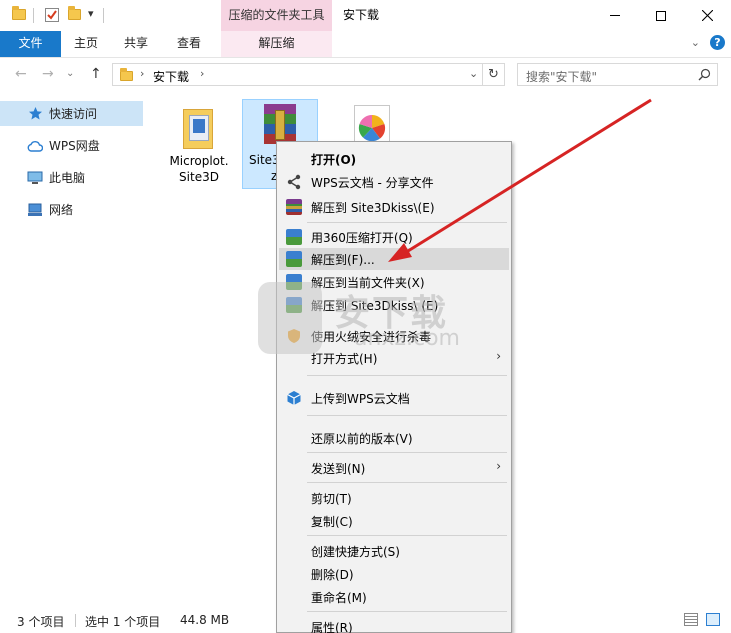  What do you see at coordinates (30, 44) in the screenshot?
I see `tab-file: 文件` at bounding box center [30, 44].